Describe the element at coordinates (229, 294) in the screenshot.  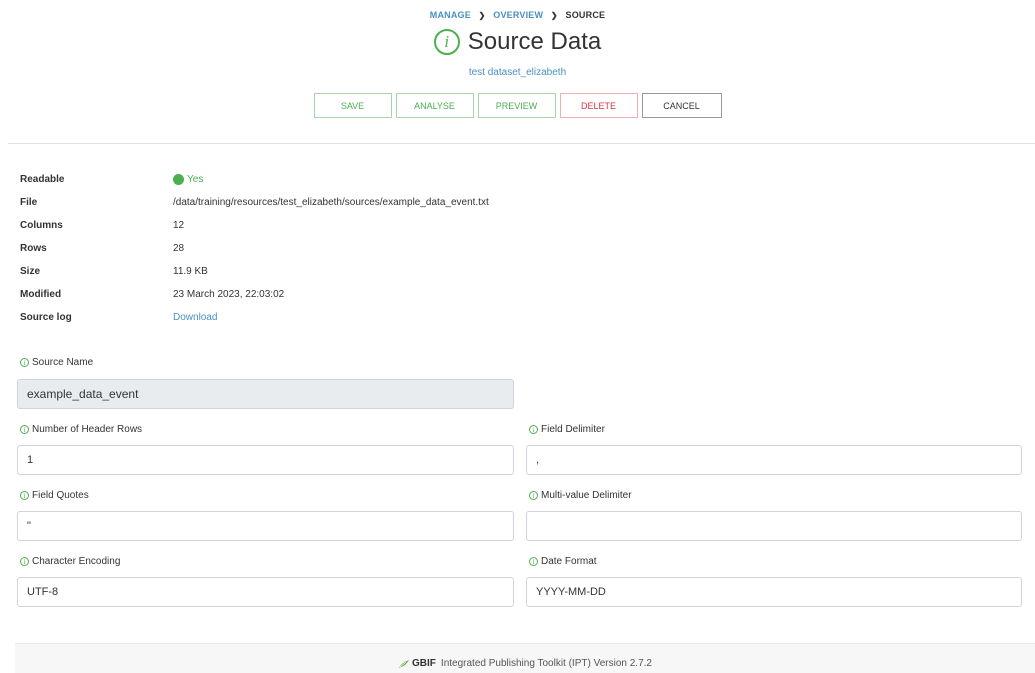
I see `modified-value: 23 March 2023, 22:03:02` at that location.